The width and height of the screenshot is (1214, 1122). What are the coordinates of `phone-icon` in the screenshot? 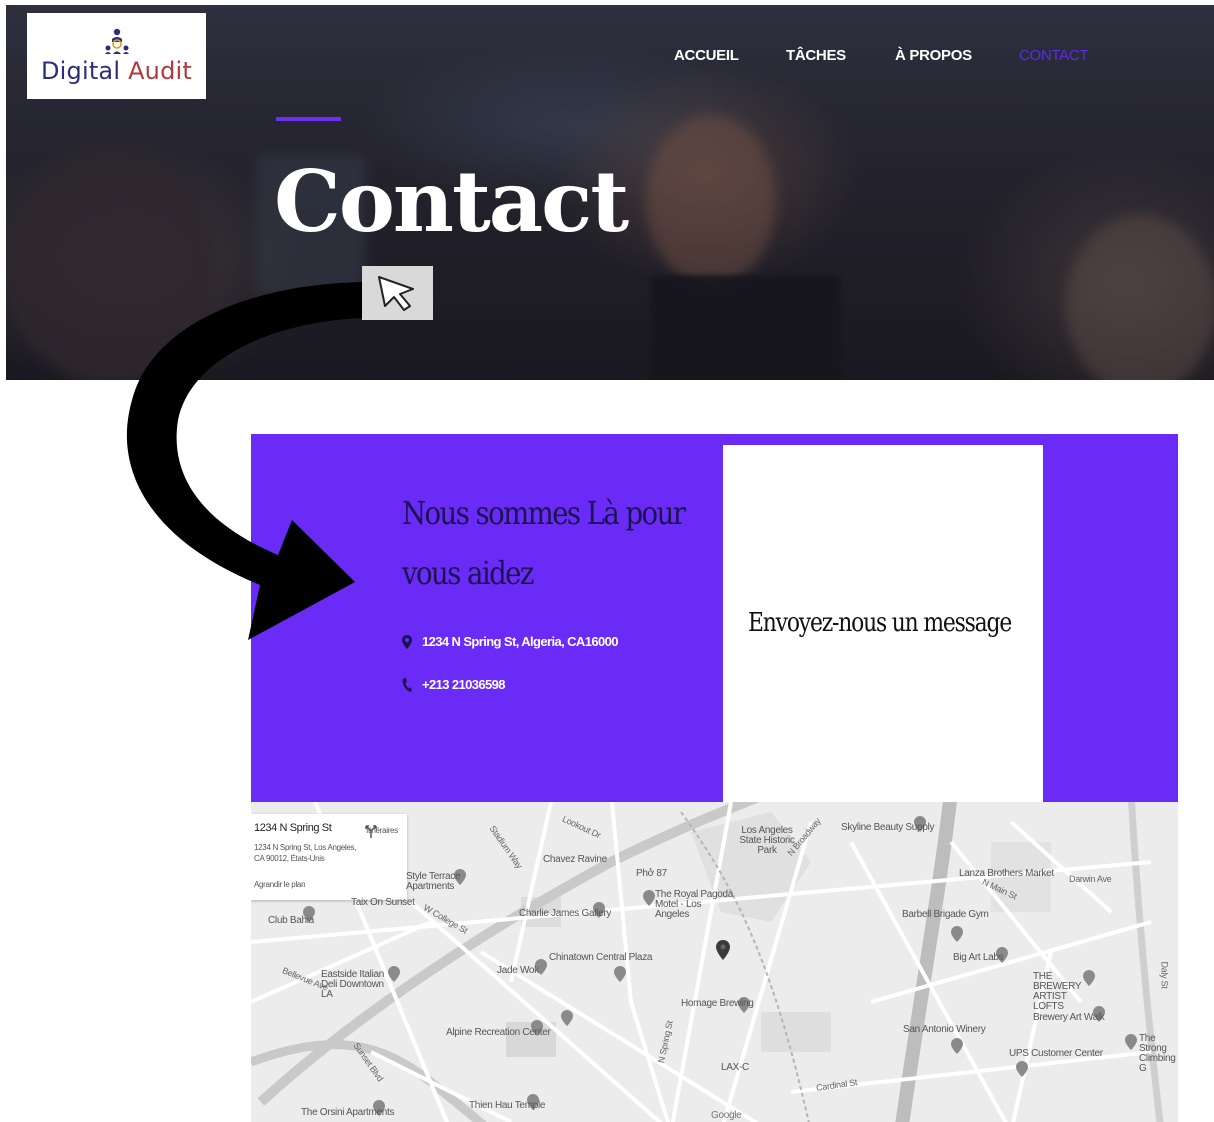 It's located at (407, 684).